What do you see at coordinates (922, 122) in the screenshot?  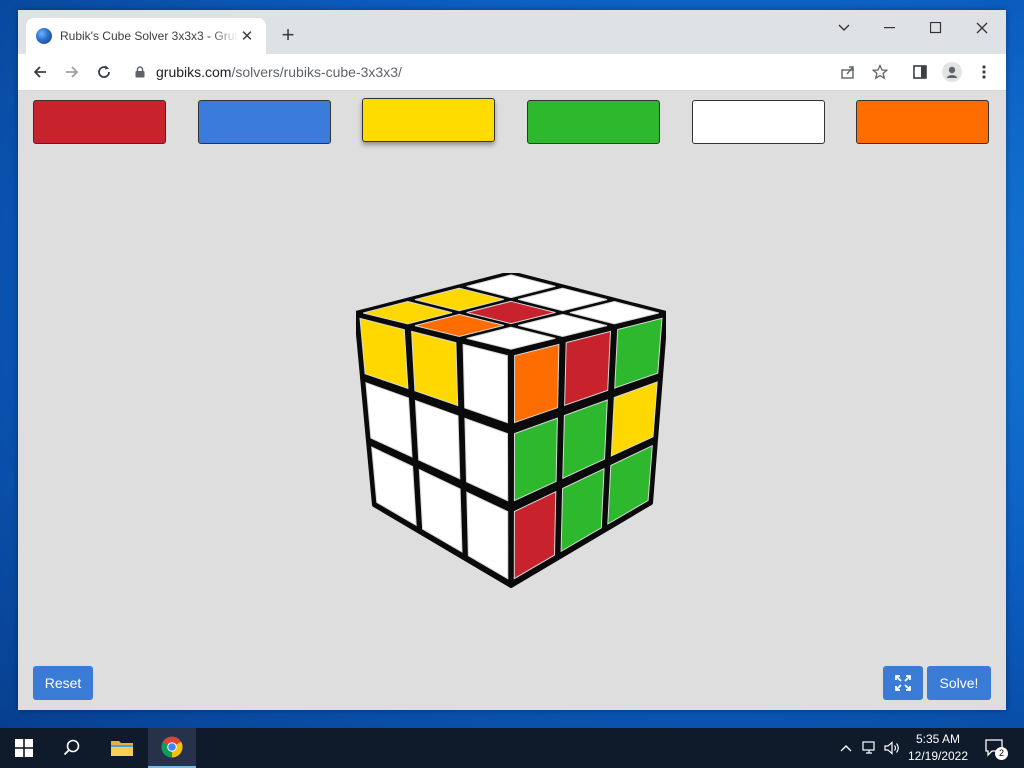 I see `color-swatch-orange` at bounding box center [922, 122].